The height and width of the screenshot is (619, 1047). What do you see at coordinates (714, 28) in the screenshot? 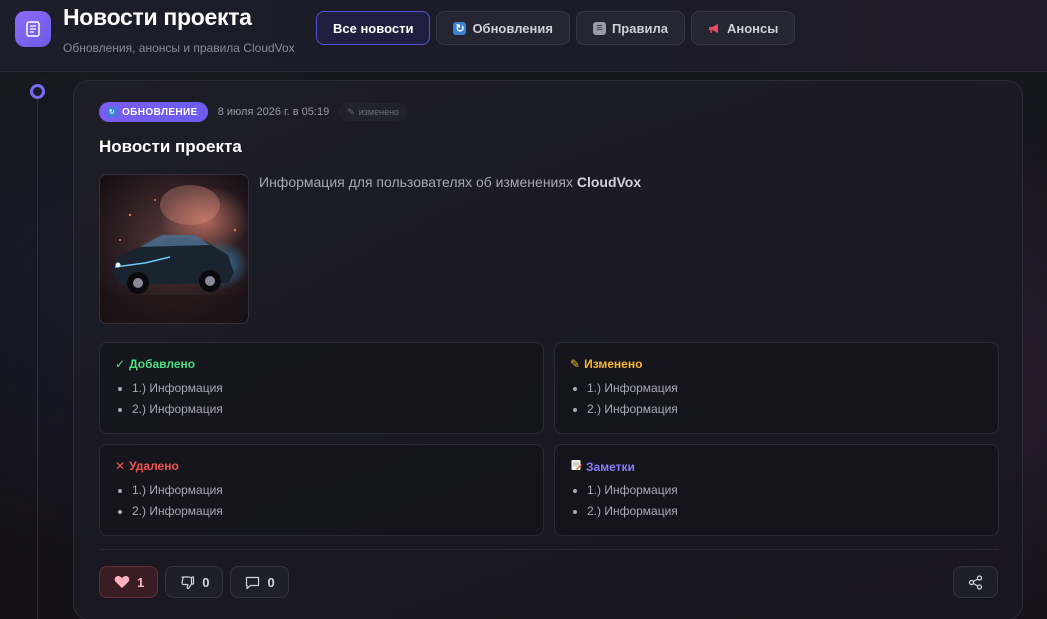
I see `megaphone-icon` at bounding box center [714, 28].